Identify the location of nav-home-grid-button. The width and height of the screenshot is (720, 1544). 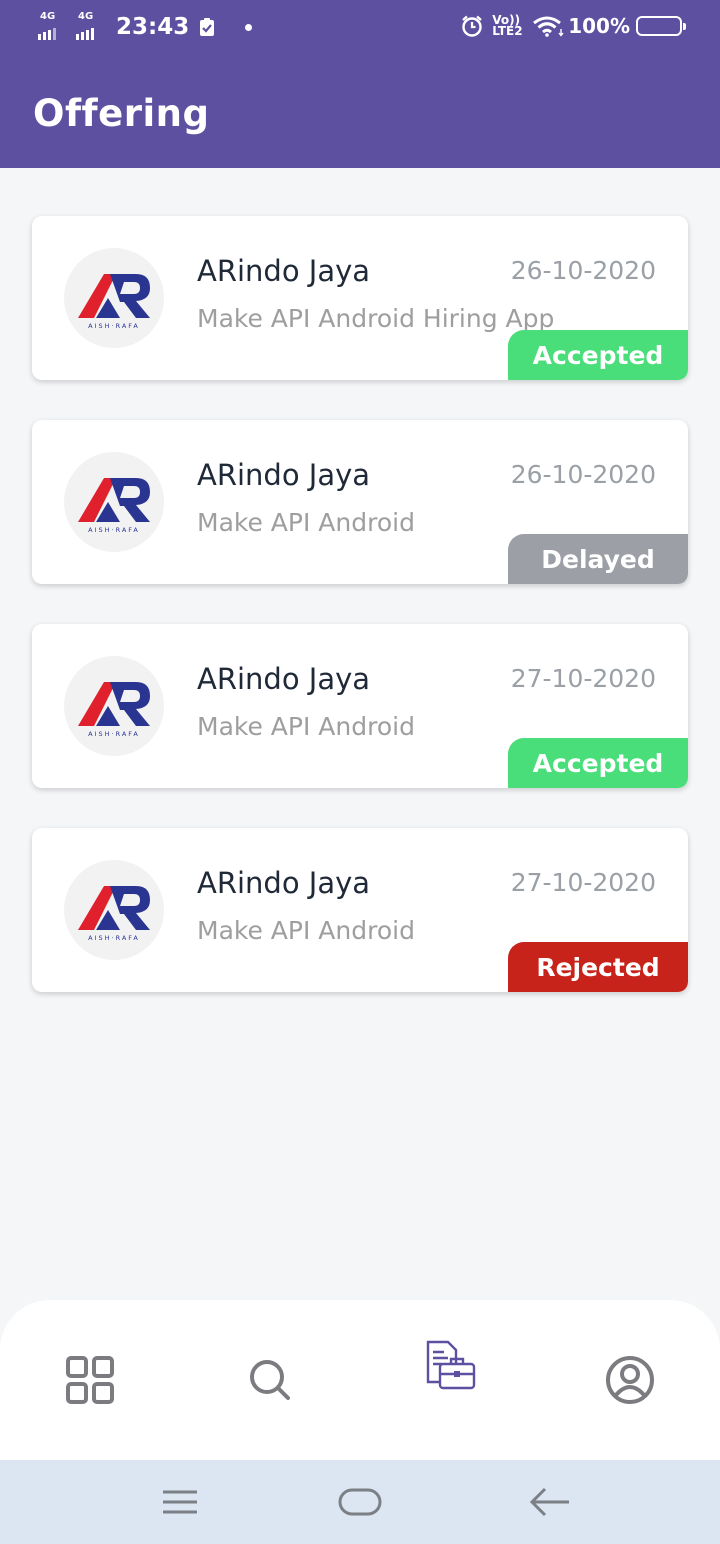
(90, 1380).